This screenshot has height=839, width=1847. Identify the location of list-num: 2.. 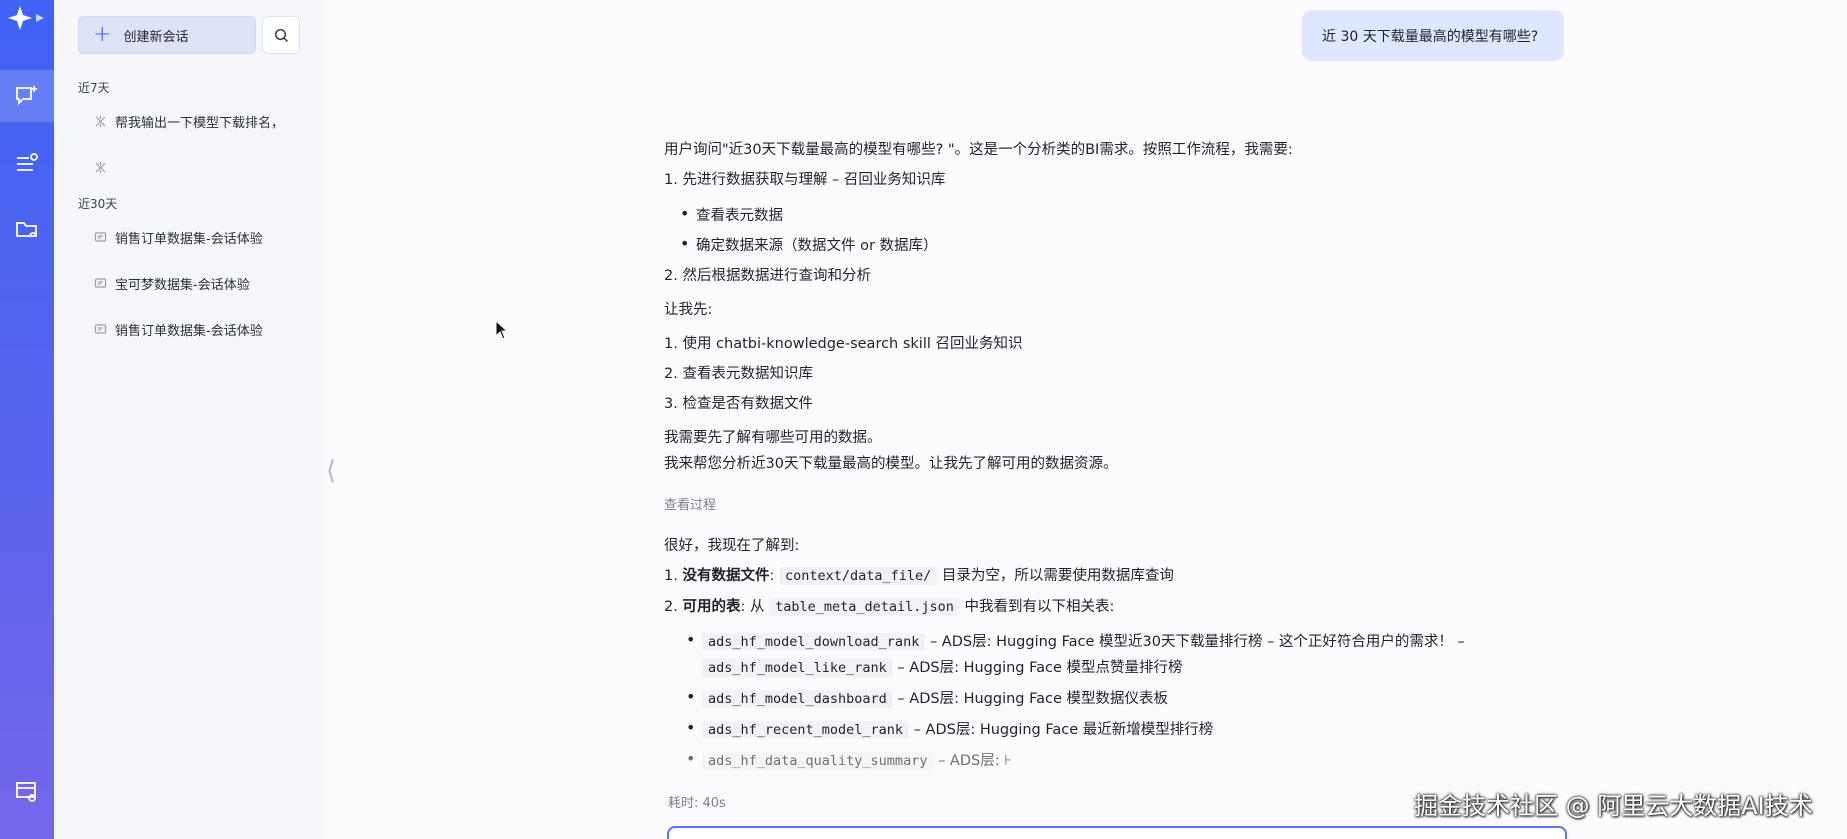
(671, 607).